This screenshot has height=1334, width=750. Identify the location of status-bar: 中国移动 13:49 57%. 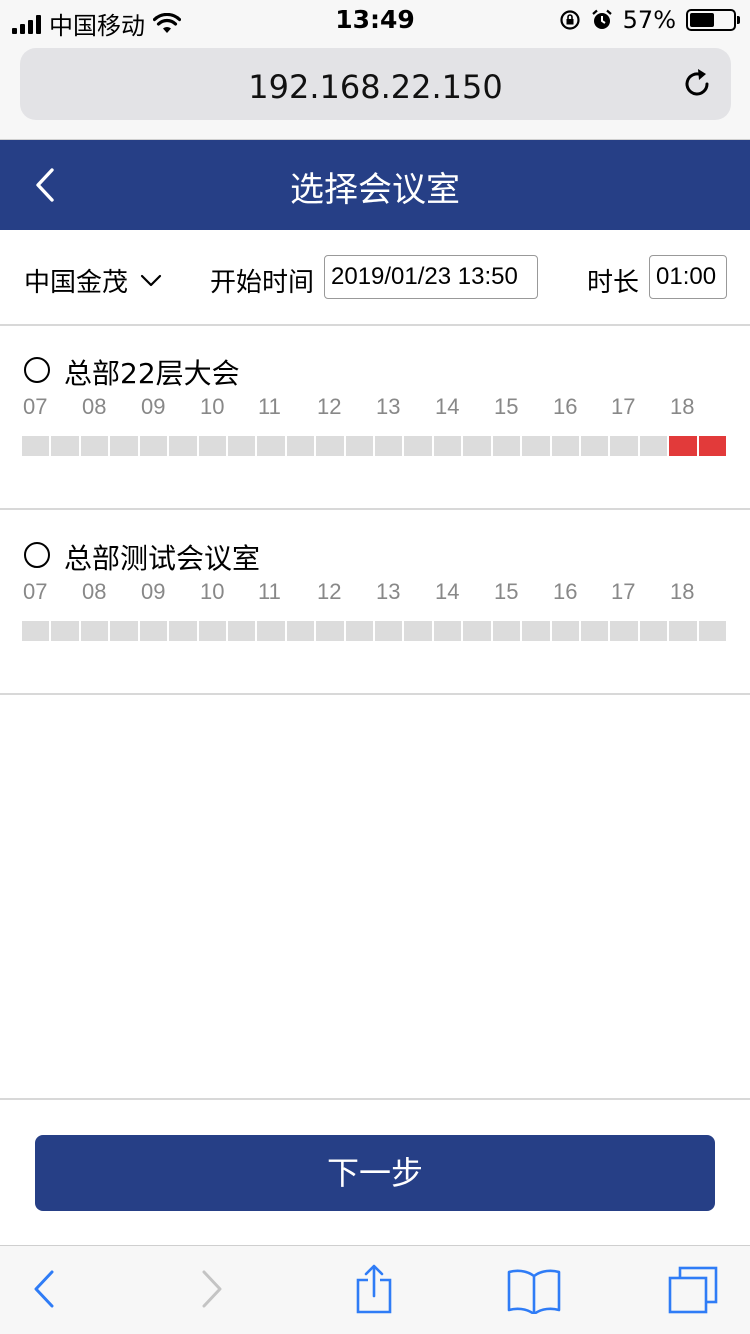
(375, 20).